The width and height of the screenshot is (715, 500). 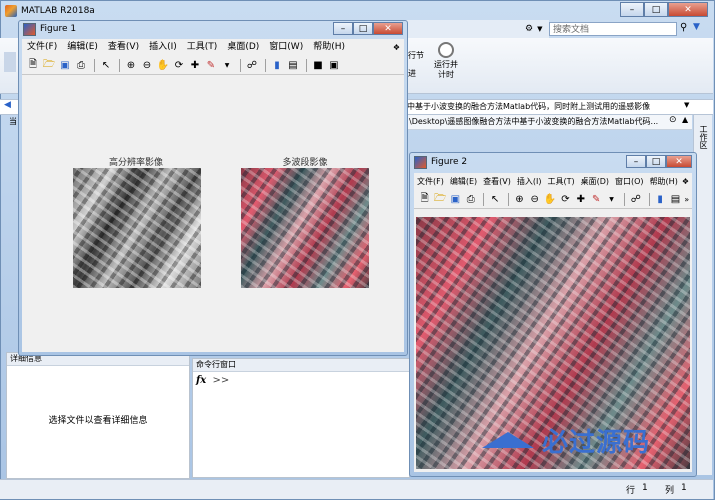 I want to click on figure1-menu-window: 窗口(W), so click(x=286, y=47).